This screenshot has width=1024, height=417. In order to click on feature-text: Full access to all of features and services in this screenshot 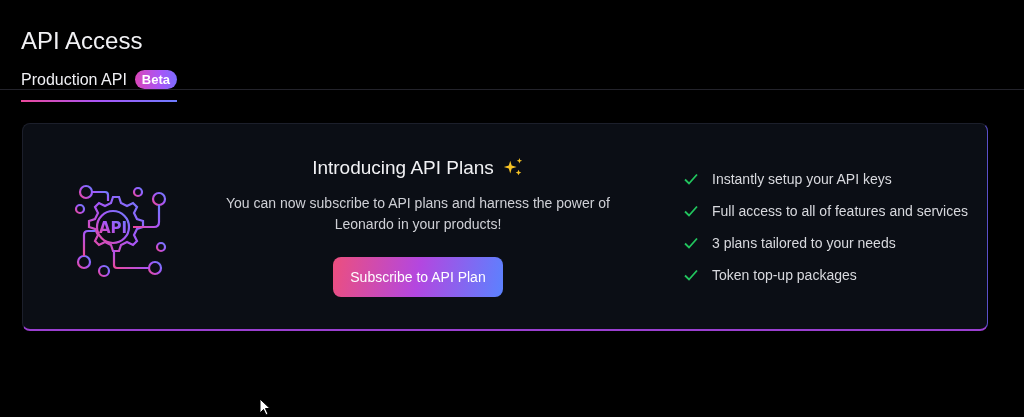, I will do `click(840, 210)`.